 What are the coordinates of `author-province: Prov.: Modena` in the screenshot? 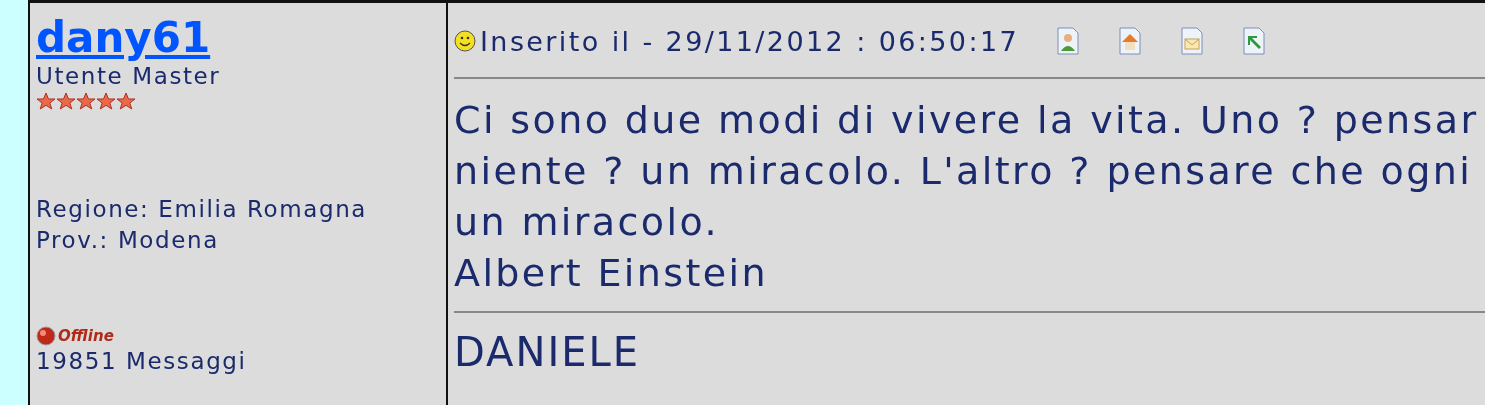 It's located at (128, 240).